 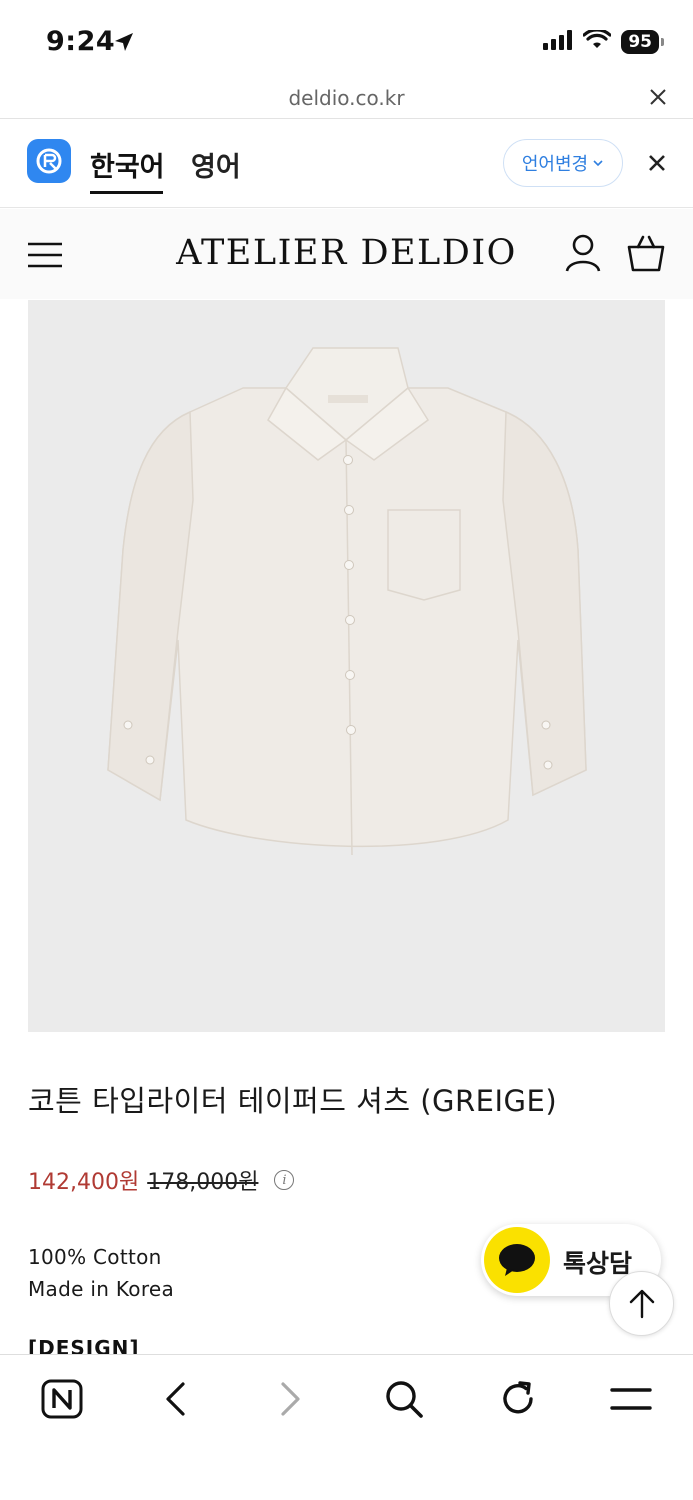 What do you see at coordinates (49, 161) in the screenshot?
I see `papago-logo-icon` at bounding box center [49, 161].